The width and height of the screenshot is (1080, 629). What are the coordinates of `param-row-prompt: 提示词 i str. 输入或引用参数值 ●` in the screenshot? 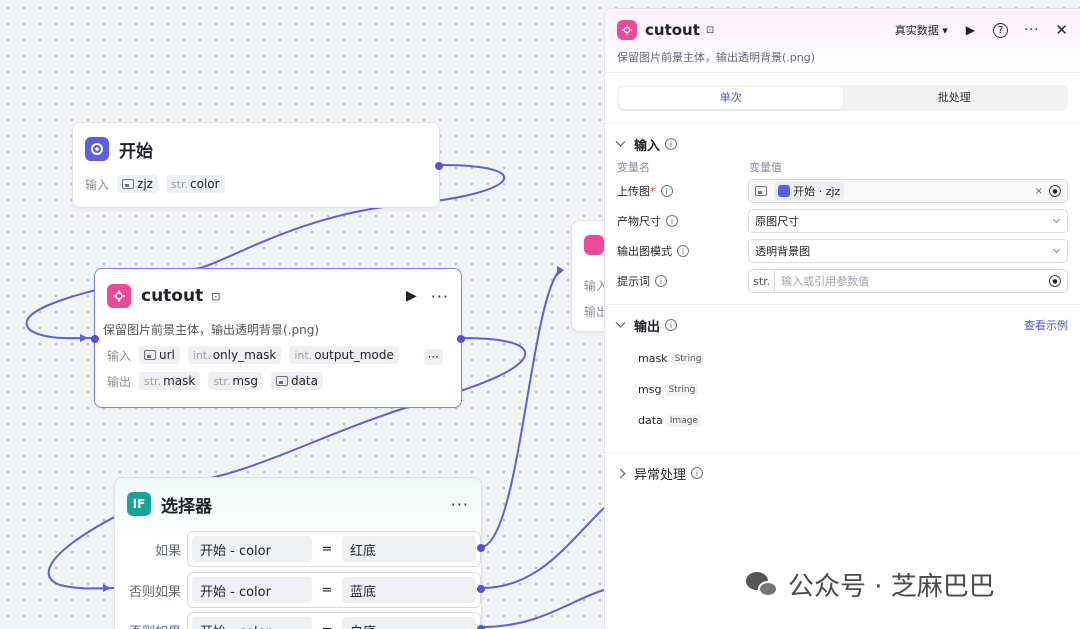 It's located at (842, 281).